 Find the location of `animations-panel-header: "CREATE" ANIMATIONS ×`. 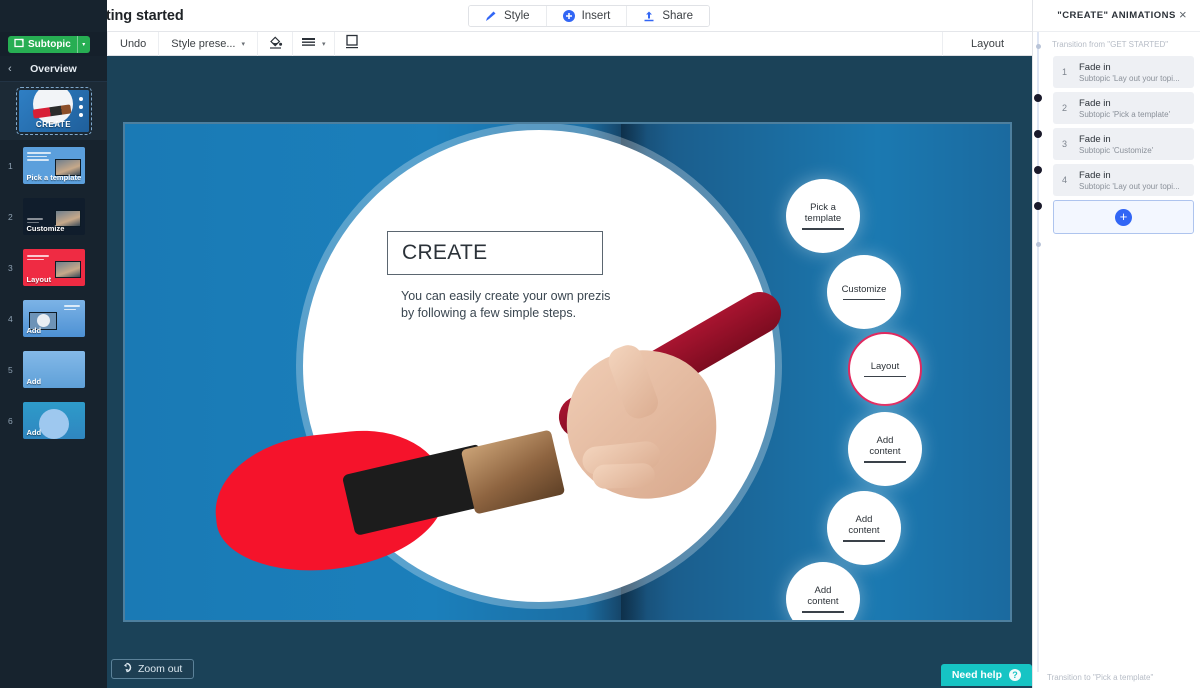

animations-panel-header: "CREATE" ANIMATIONS × is located at coordinates (1116, 16).